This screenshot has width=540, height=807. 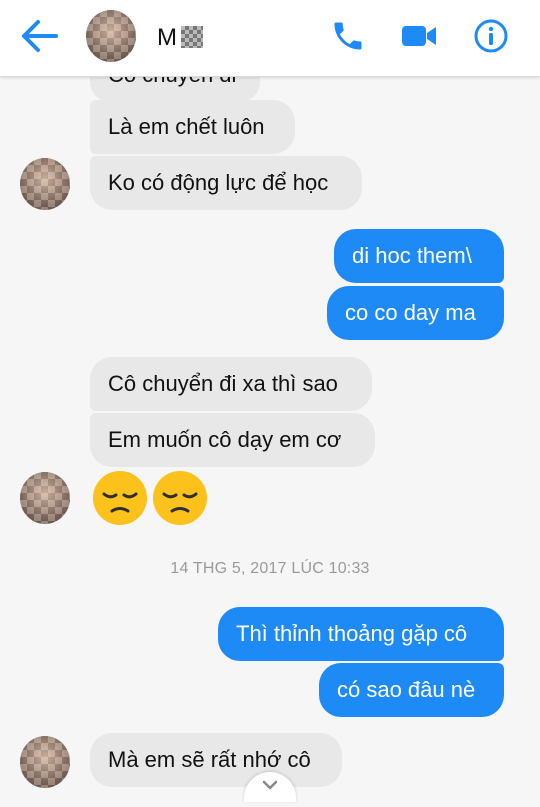 What do you see at coordinates (411, 690) in the screenshot?
I see `message-outgoing: có sao đâu nè` at bounding box center [411, 690].